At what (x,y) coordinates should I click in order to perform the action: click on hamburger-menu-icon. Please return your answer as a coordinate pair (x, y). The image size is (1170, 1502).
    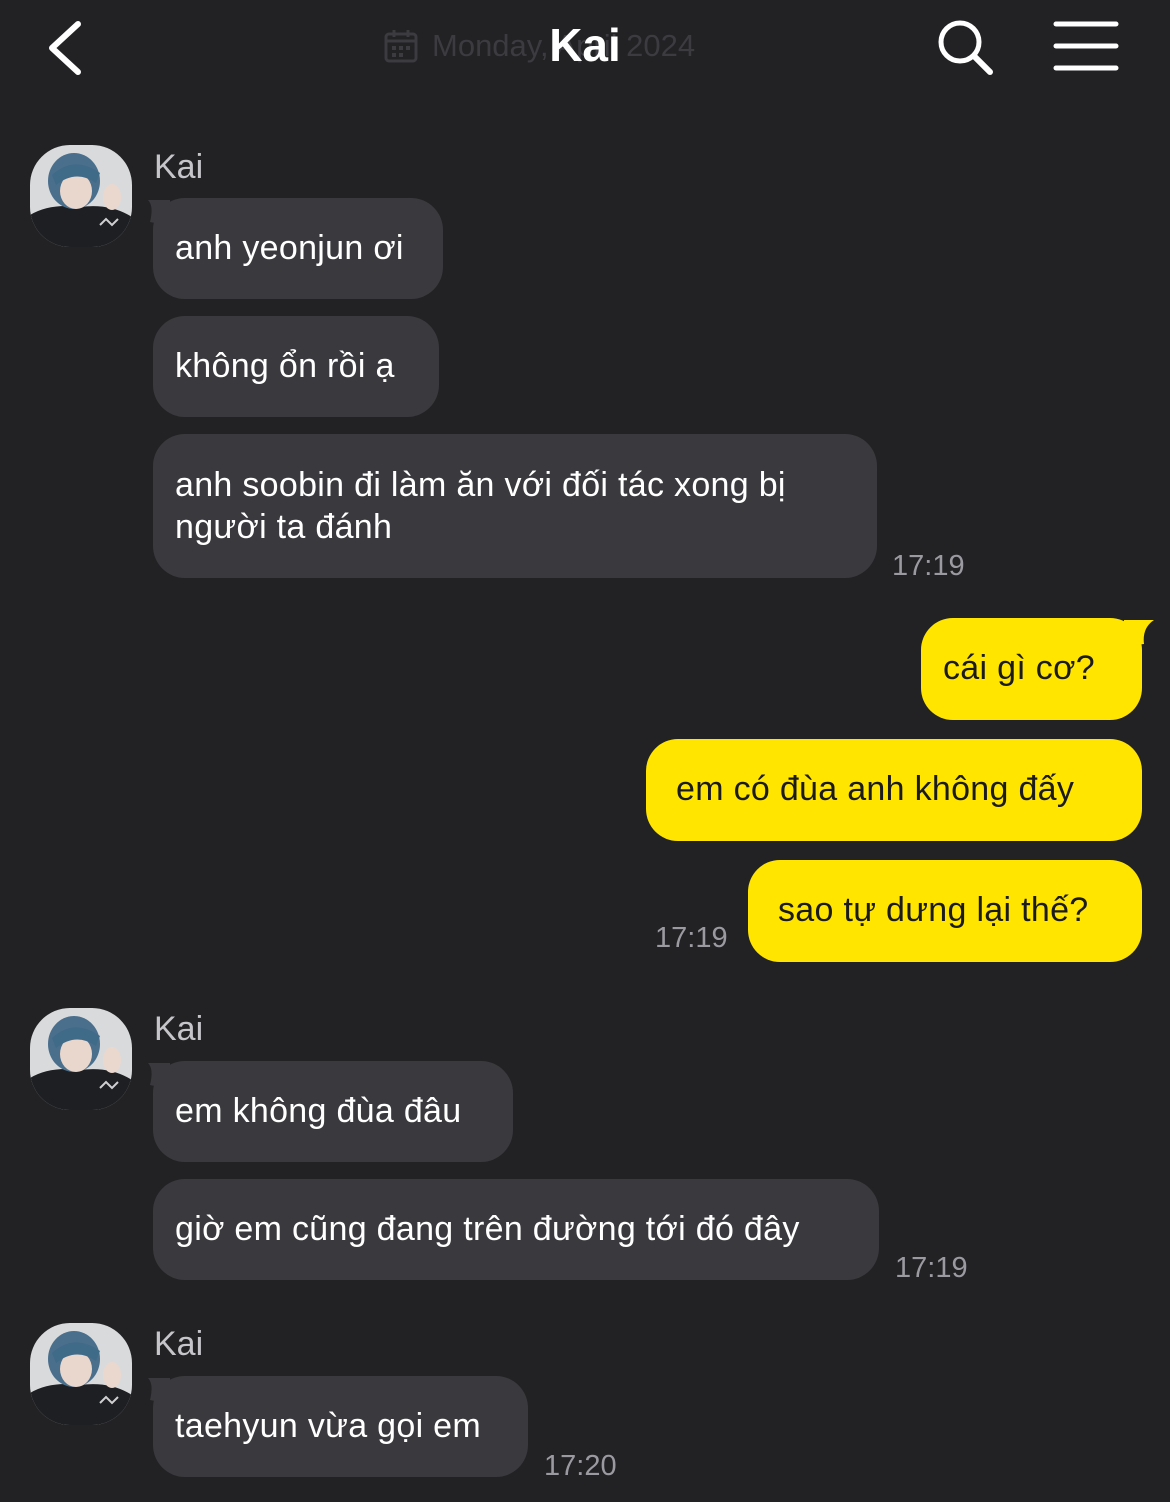
    Looking at the image, I should click on (1086, 46).